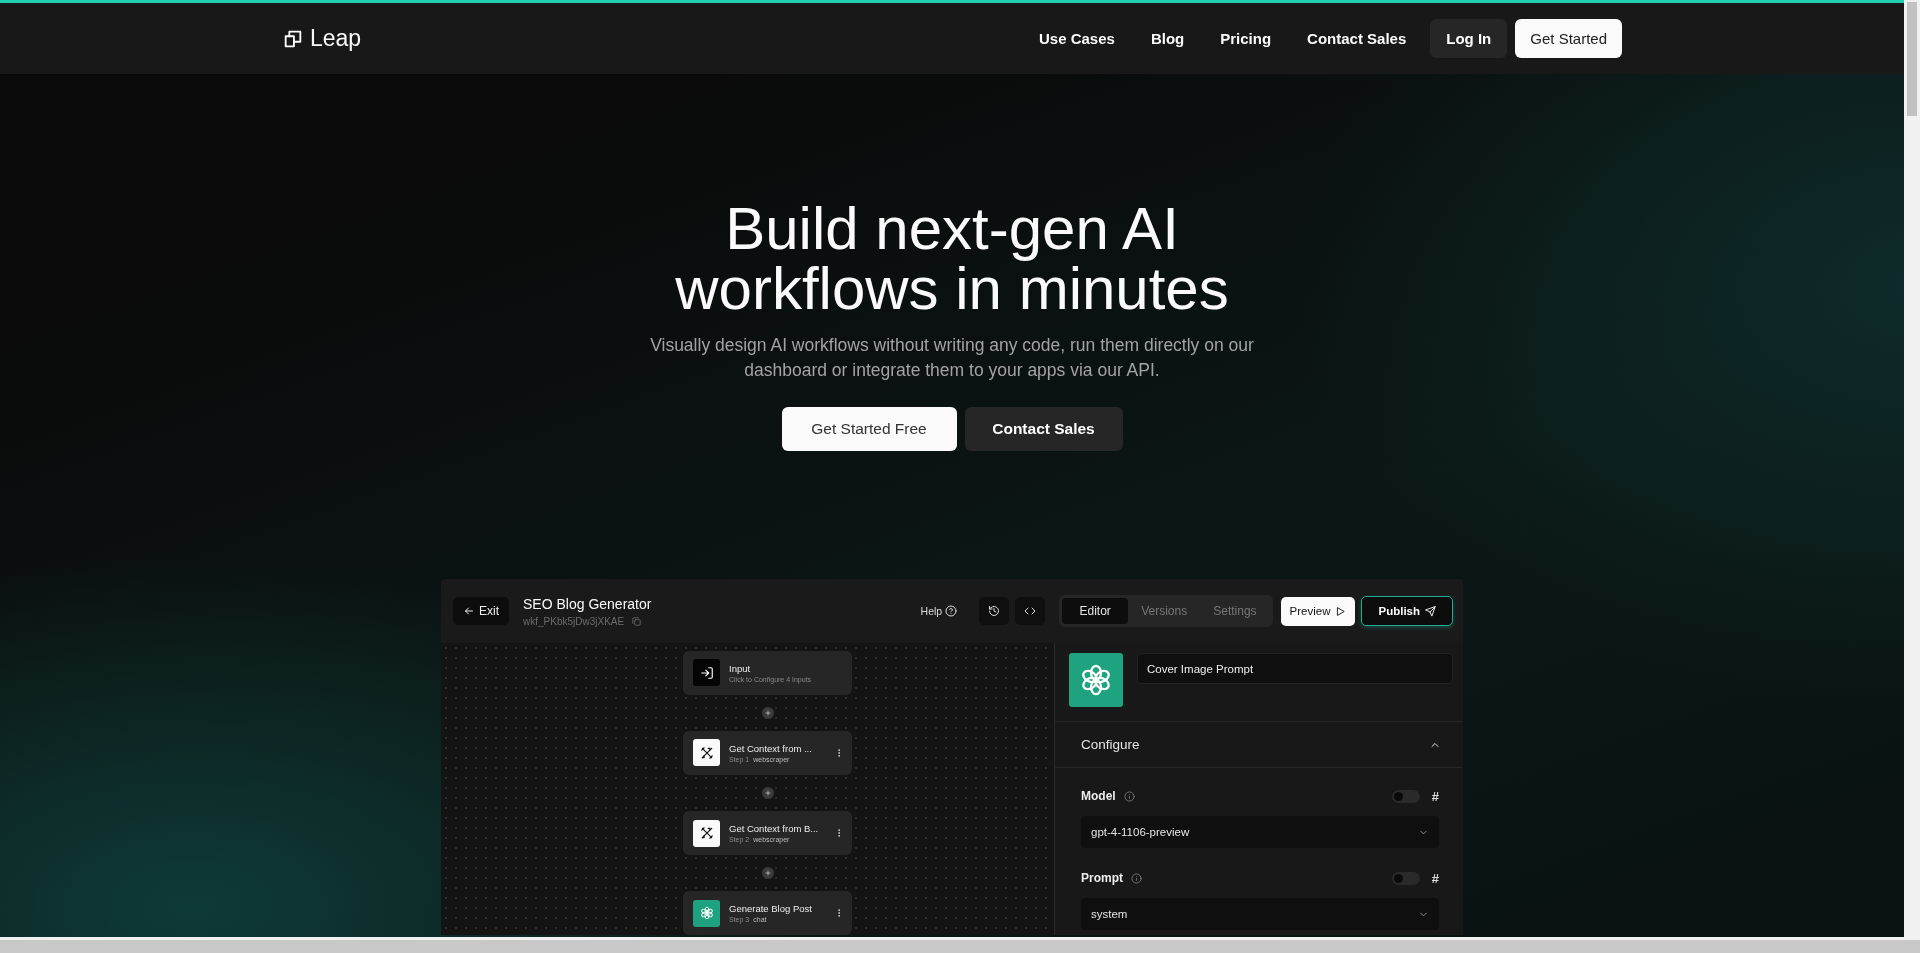  I want to click on play-icon, so click(1341, 611).